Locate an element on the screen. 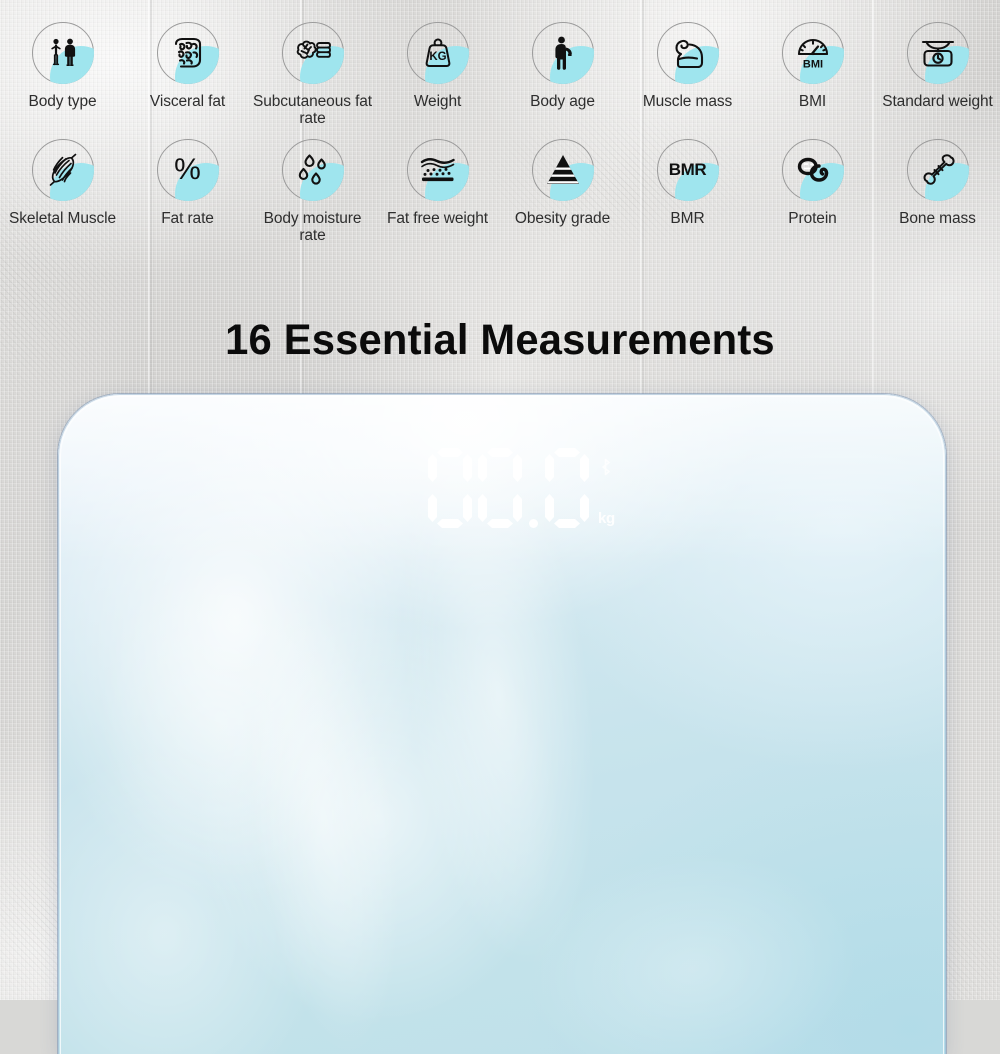 The width and height of the screenshot is (1000, 1054). measurement-item-muscle-mass: Muscle mass is located at coordinates (687, 74).